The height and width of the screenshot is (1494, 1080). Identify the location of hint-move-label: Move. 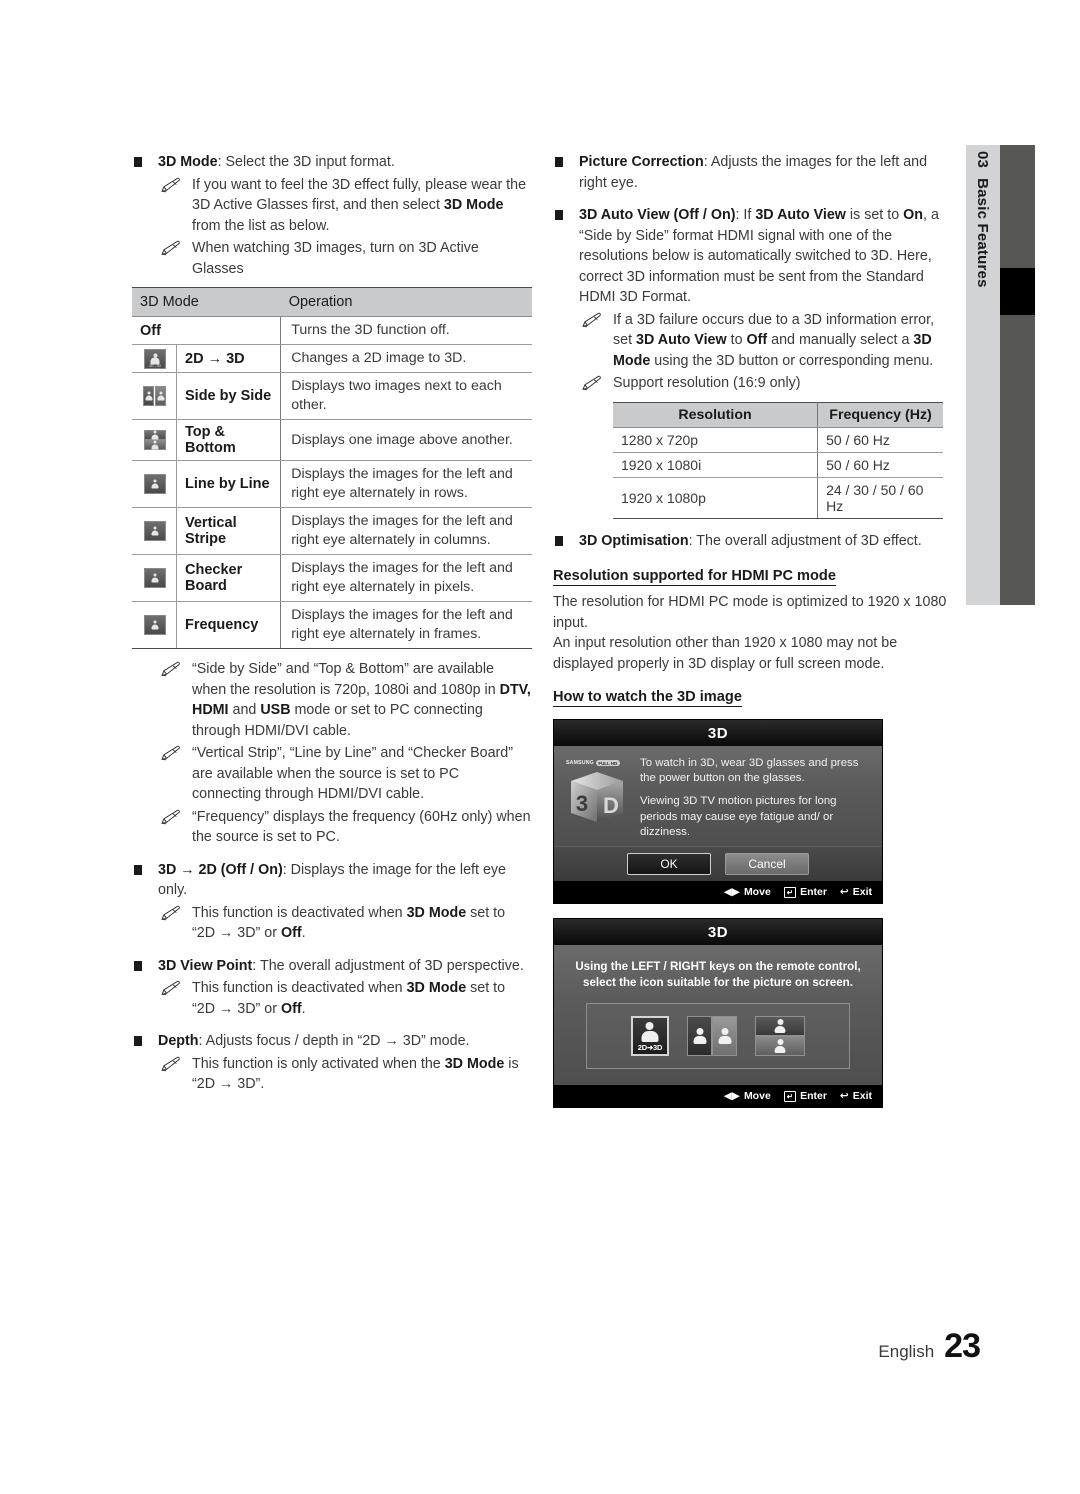
(757, 1096).